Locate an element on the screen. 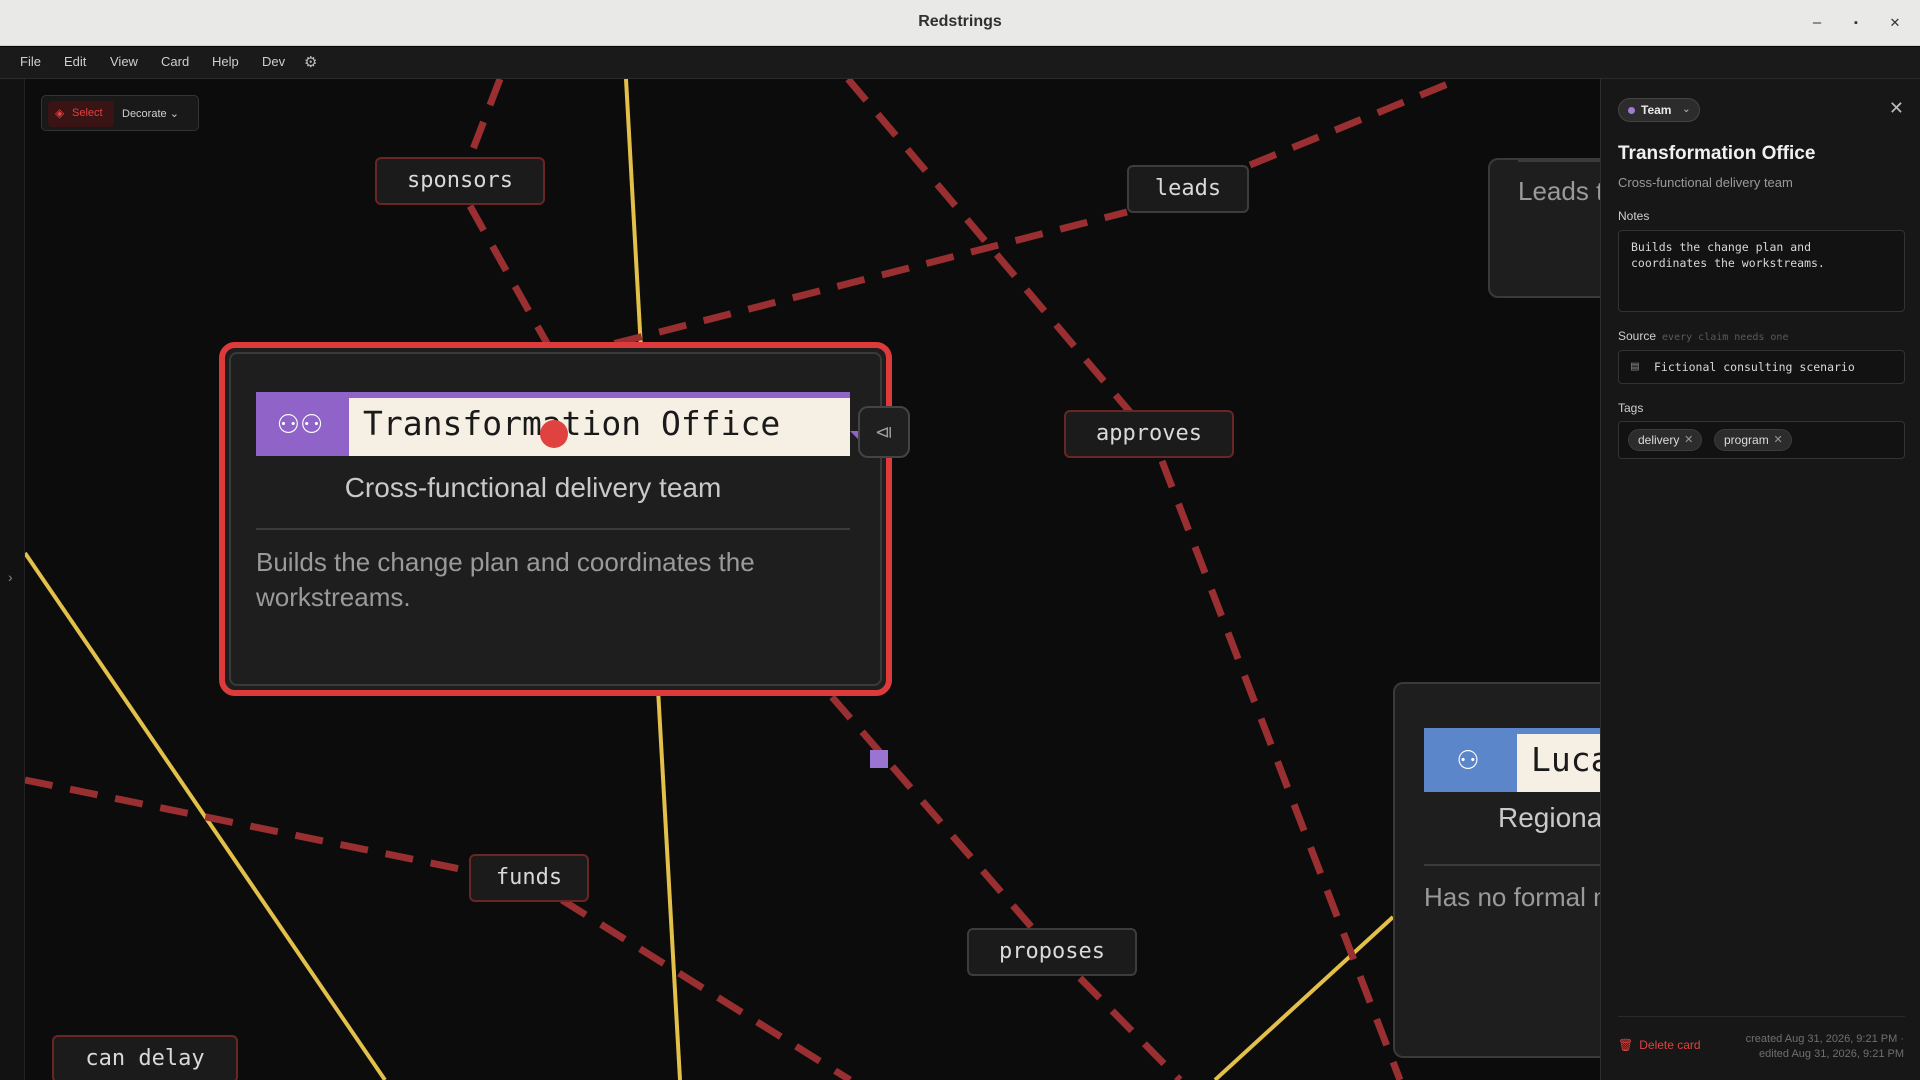  edge-sponsors-down is located at coordinates (511, 280).